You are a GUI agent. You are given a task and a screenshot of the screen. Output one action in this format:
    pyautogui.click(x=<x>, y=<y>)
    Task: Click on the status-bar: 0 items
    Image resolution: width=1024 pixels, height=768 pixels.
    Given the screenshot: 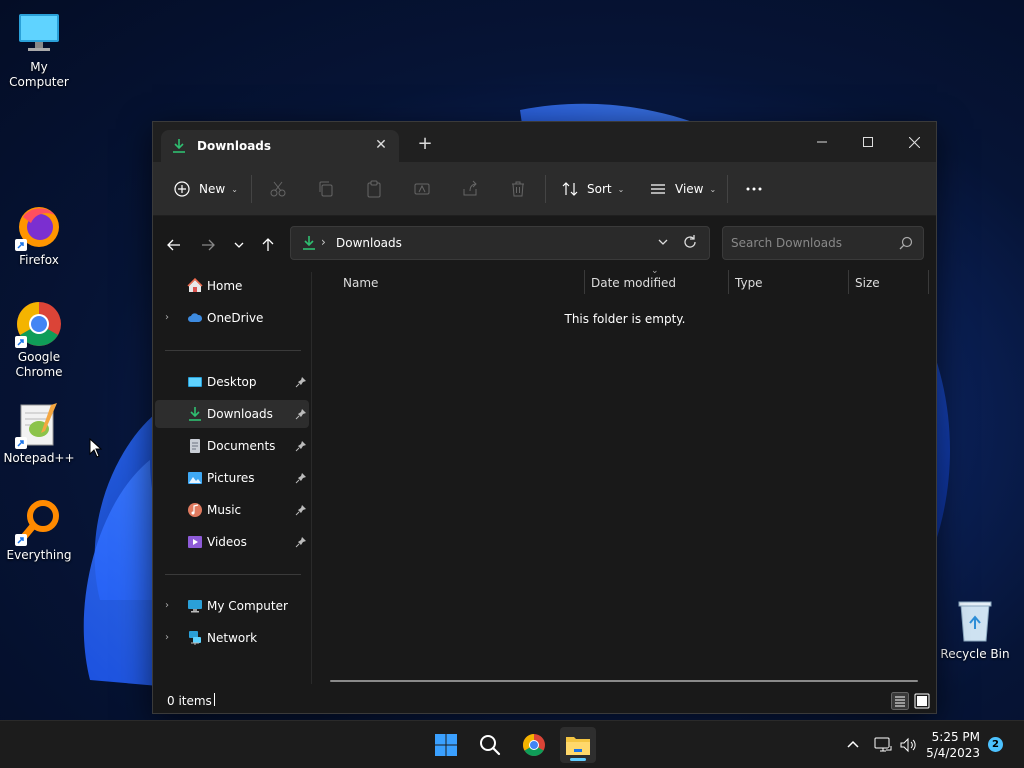 What is the action you would take?
    pyautogui.click(x=544, y=701)
    